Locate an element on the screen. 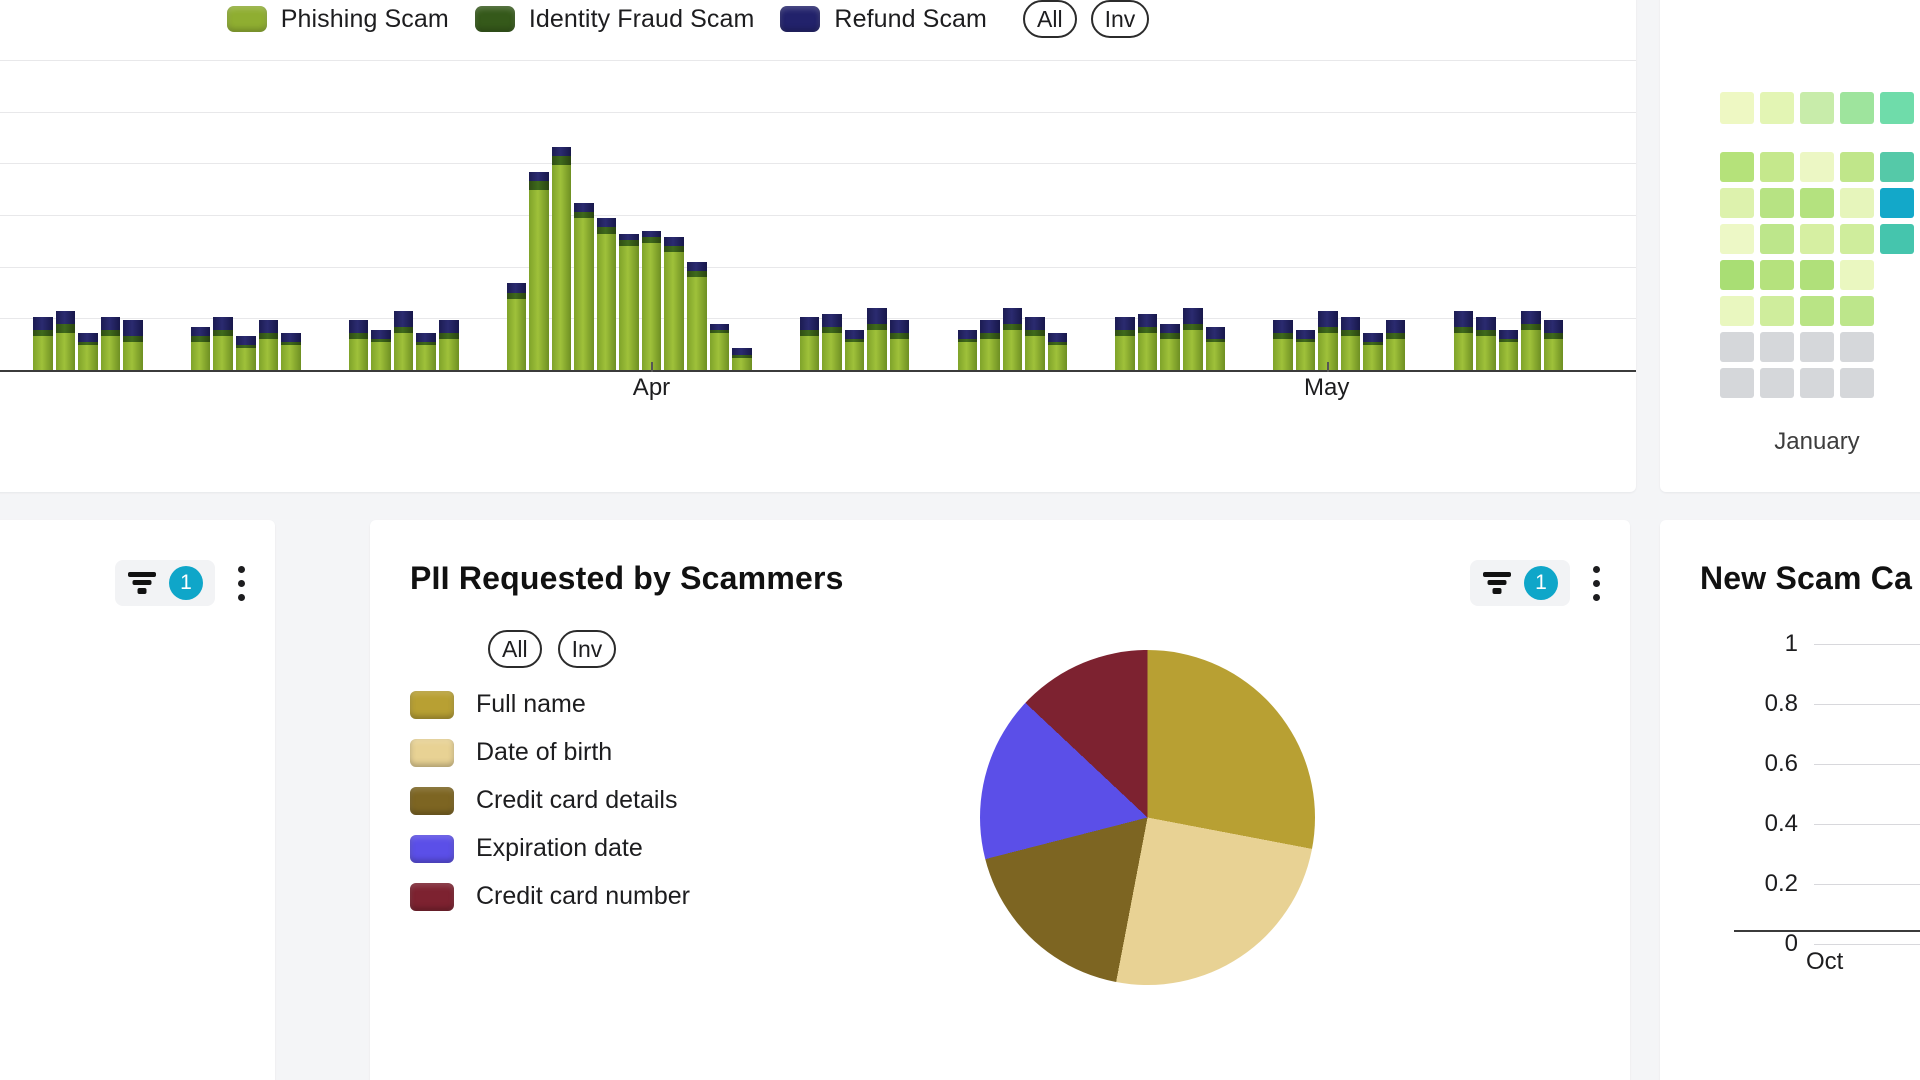  legend-item-phishing: Phishing Scam is located at coordinates (337, 19).